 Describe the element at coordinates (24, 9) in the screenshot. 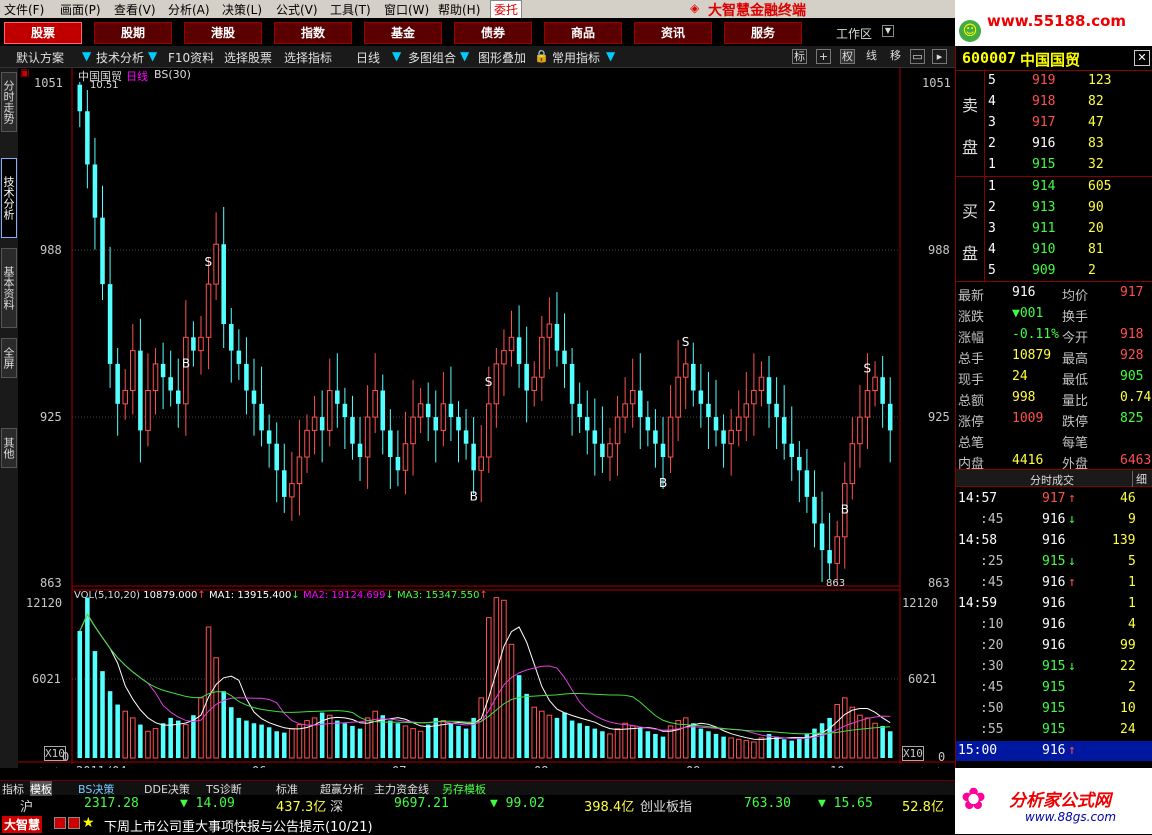

I see `menu-file: 文件(F)` at that location.